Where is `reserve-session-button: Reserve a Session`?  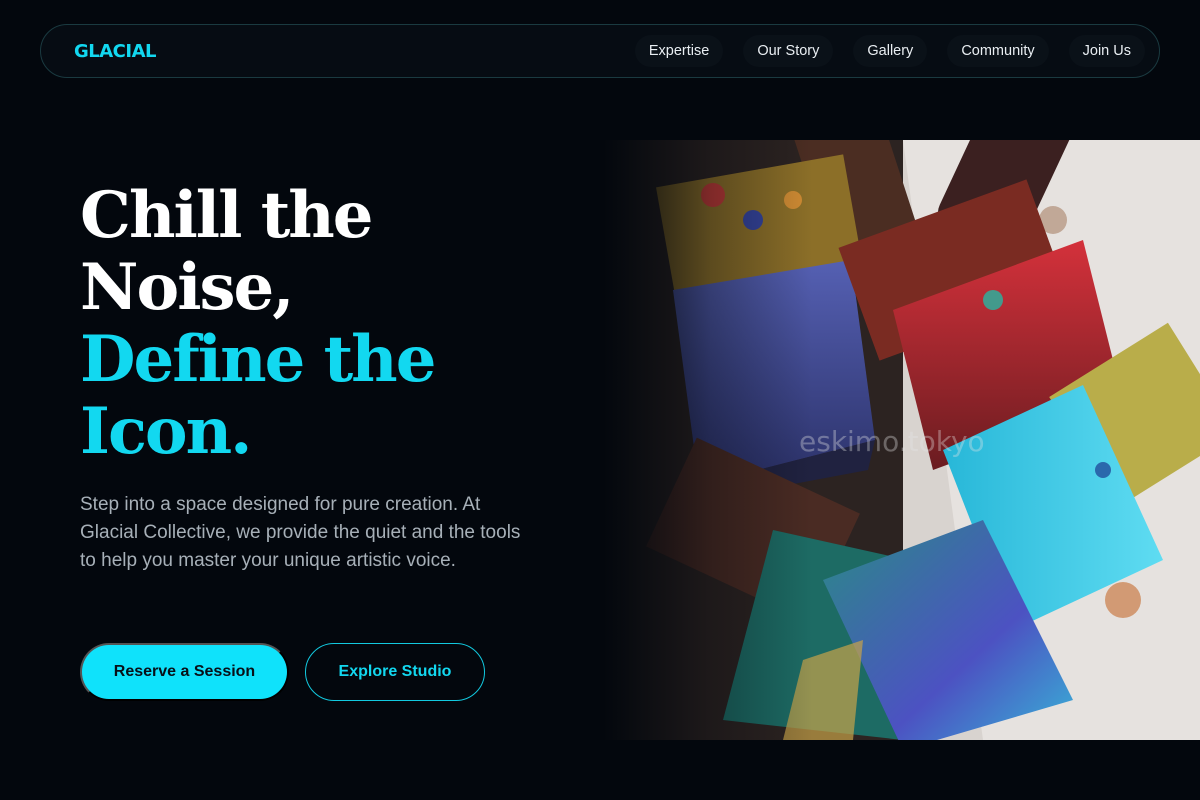 reserve-session-button: Reserve a Session is located at coordinates (184, 672).